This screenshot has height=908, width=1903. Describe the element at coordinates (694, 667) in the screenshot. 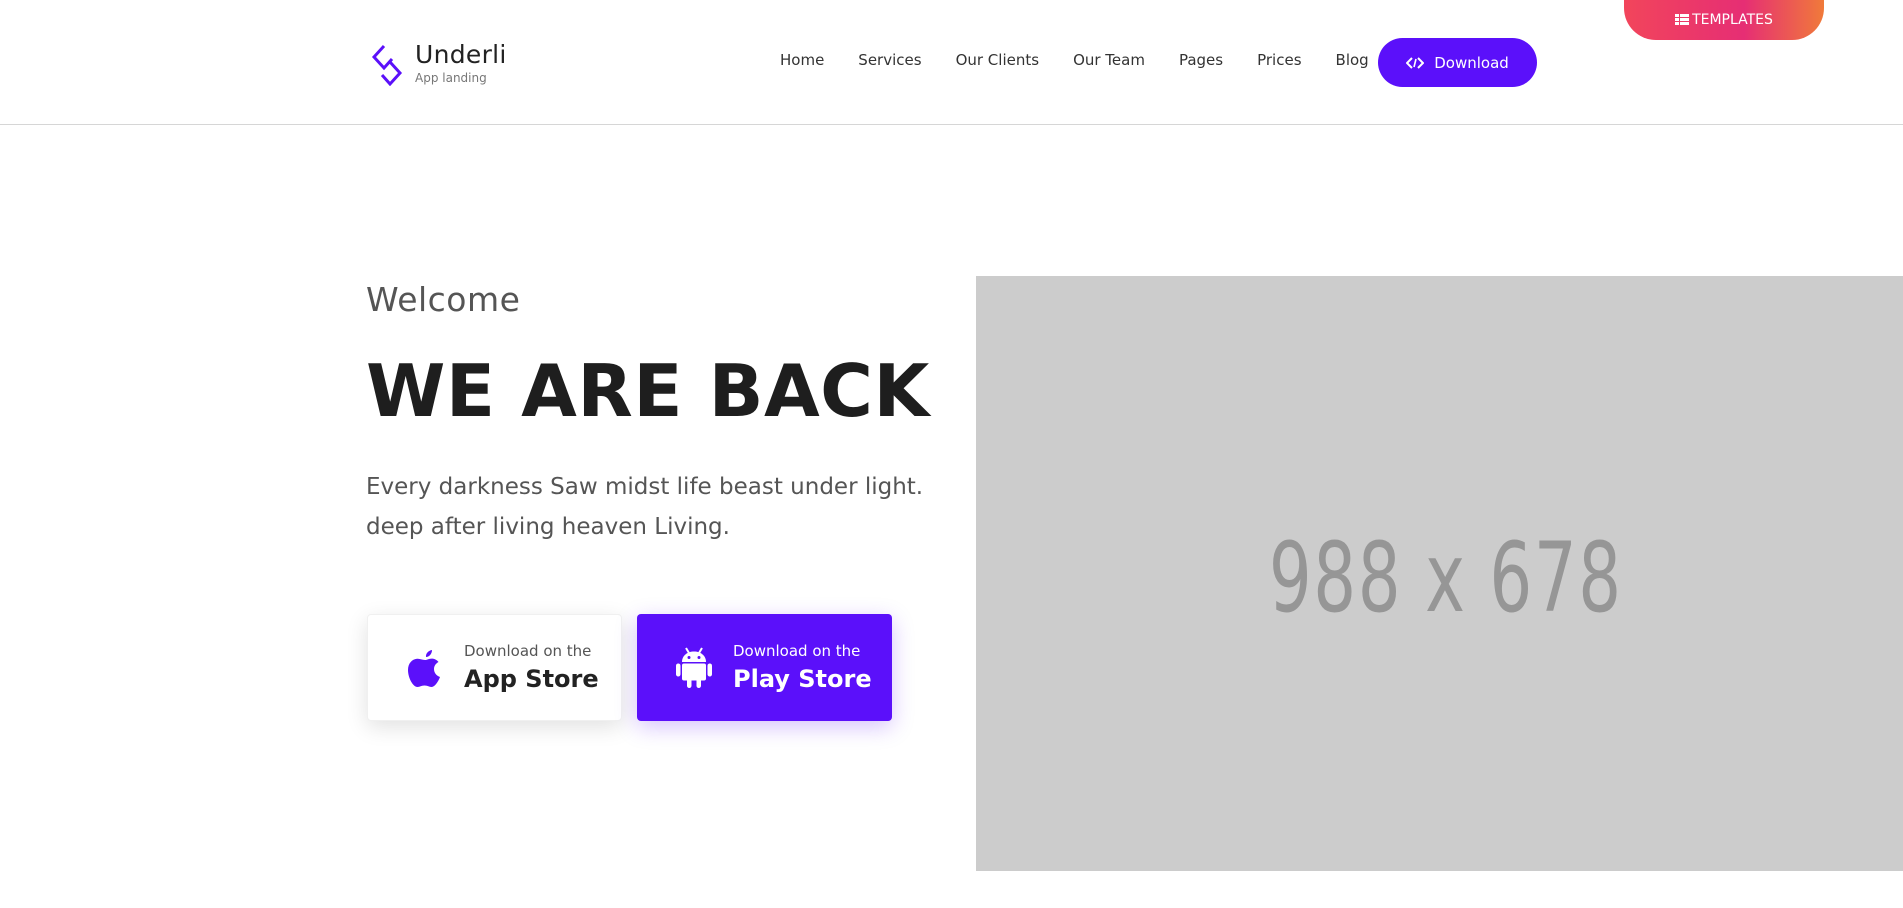

I see `android-icon` at that location.